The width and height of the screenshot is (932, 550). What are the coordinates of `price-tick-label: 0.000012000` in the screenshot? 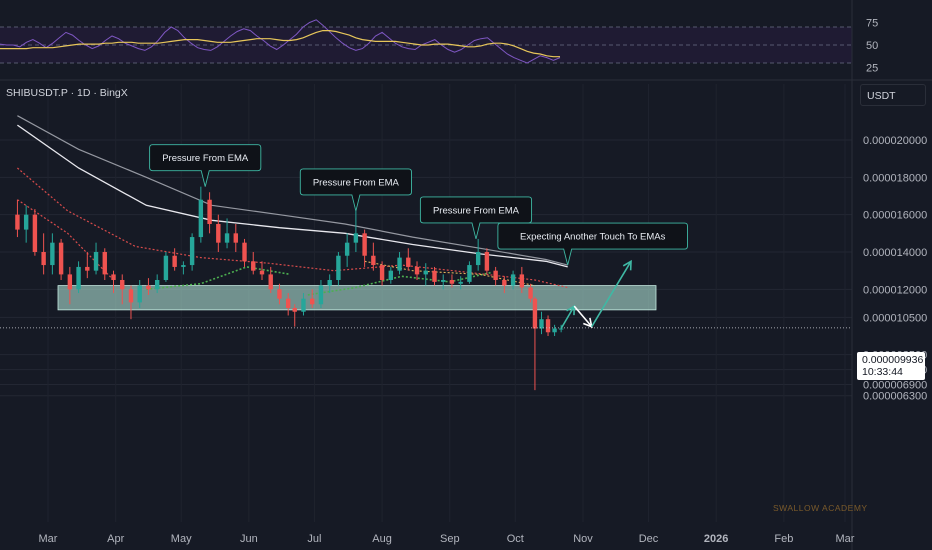 It's located at (895, 290).